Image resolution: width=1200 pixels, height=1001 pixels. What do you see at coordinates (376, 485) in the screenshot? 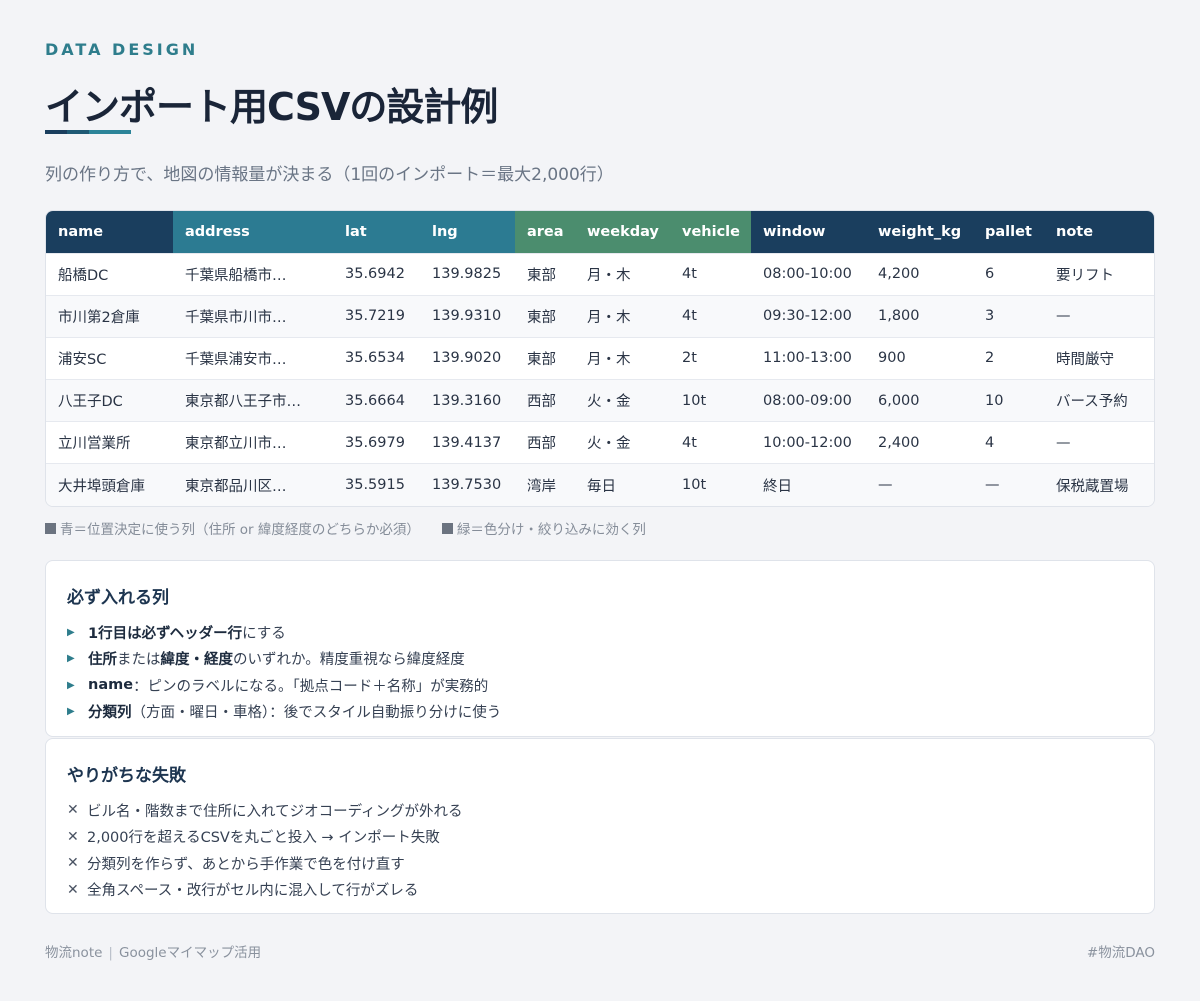
I see `table-cell-lat: 35.5915` at bounding box center [376, 485].